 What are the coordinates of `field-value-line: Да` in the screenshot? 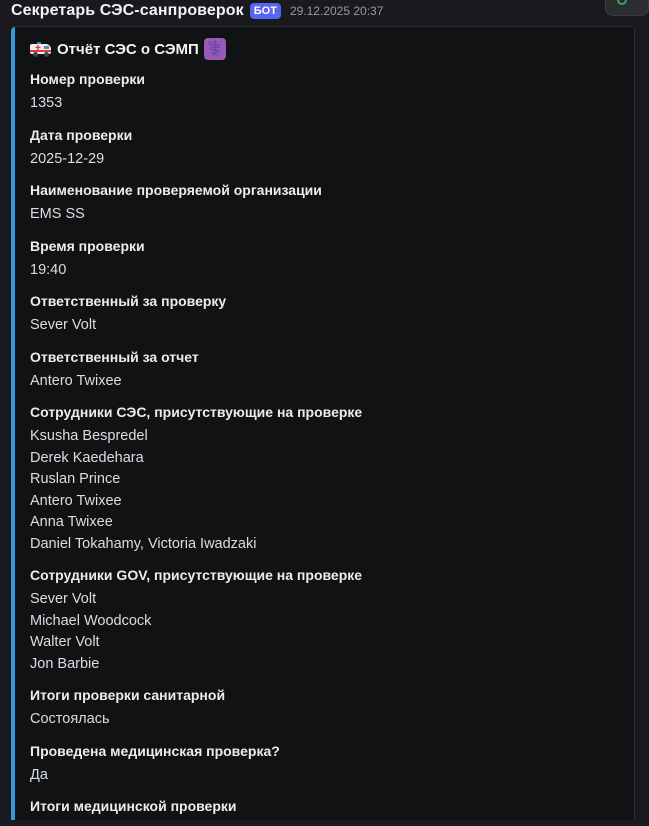 It's located at (39, 774).